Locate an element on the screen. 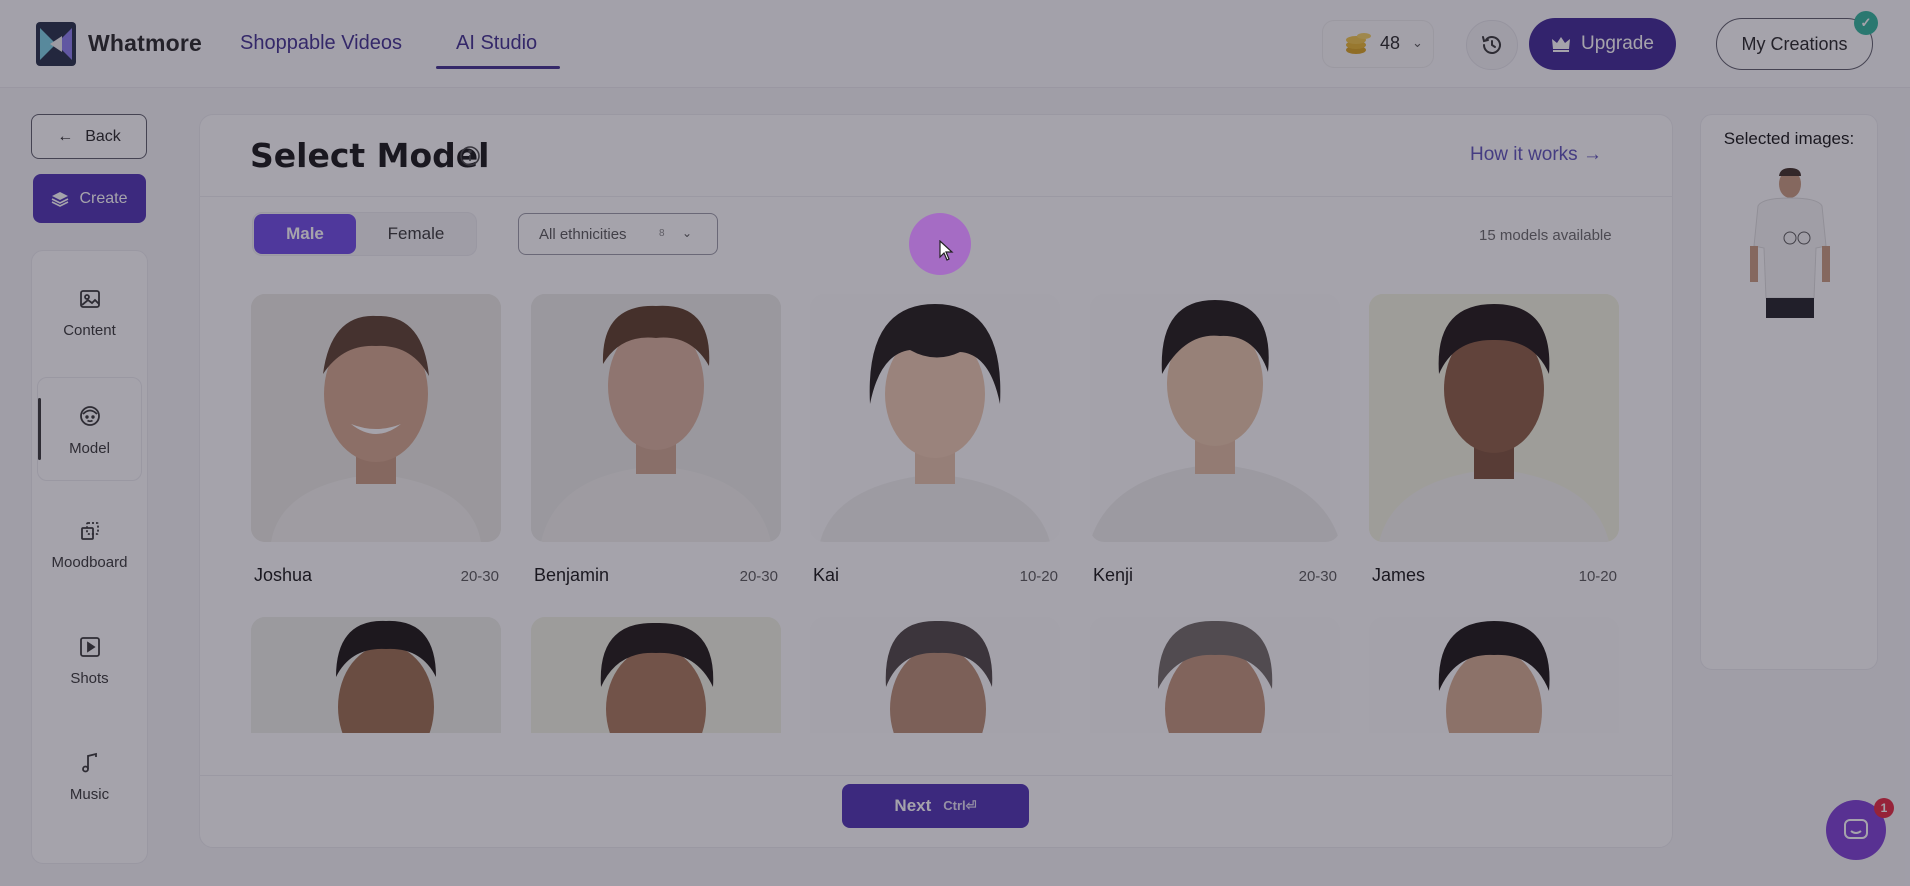  layers-icon is located at coordinates (60, 199).